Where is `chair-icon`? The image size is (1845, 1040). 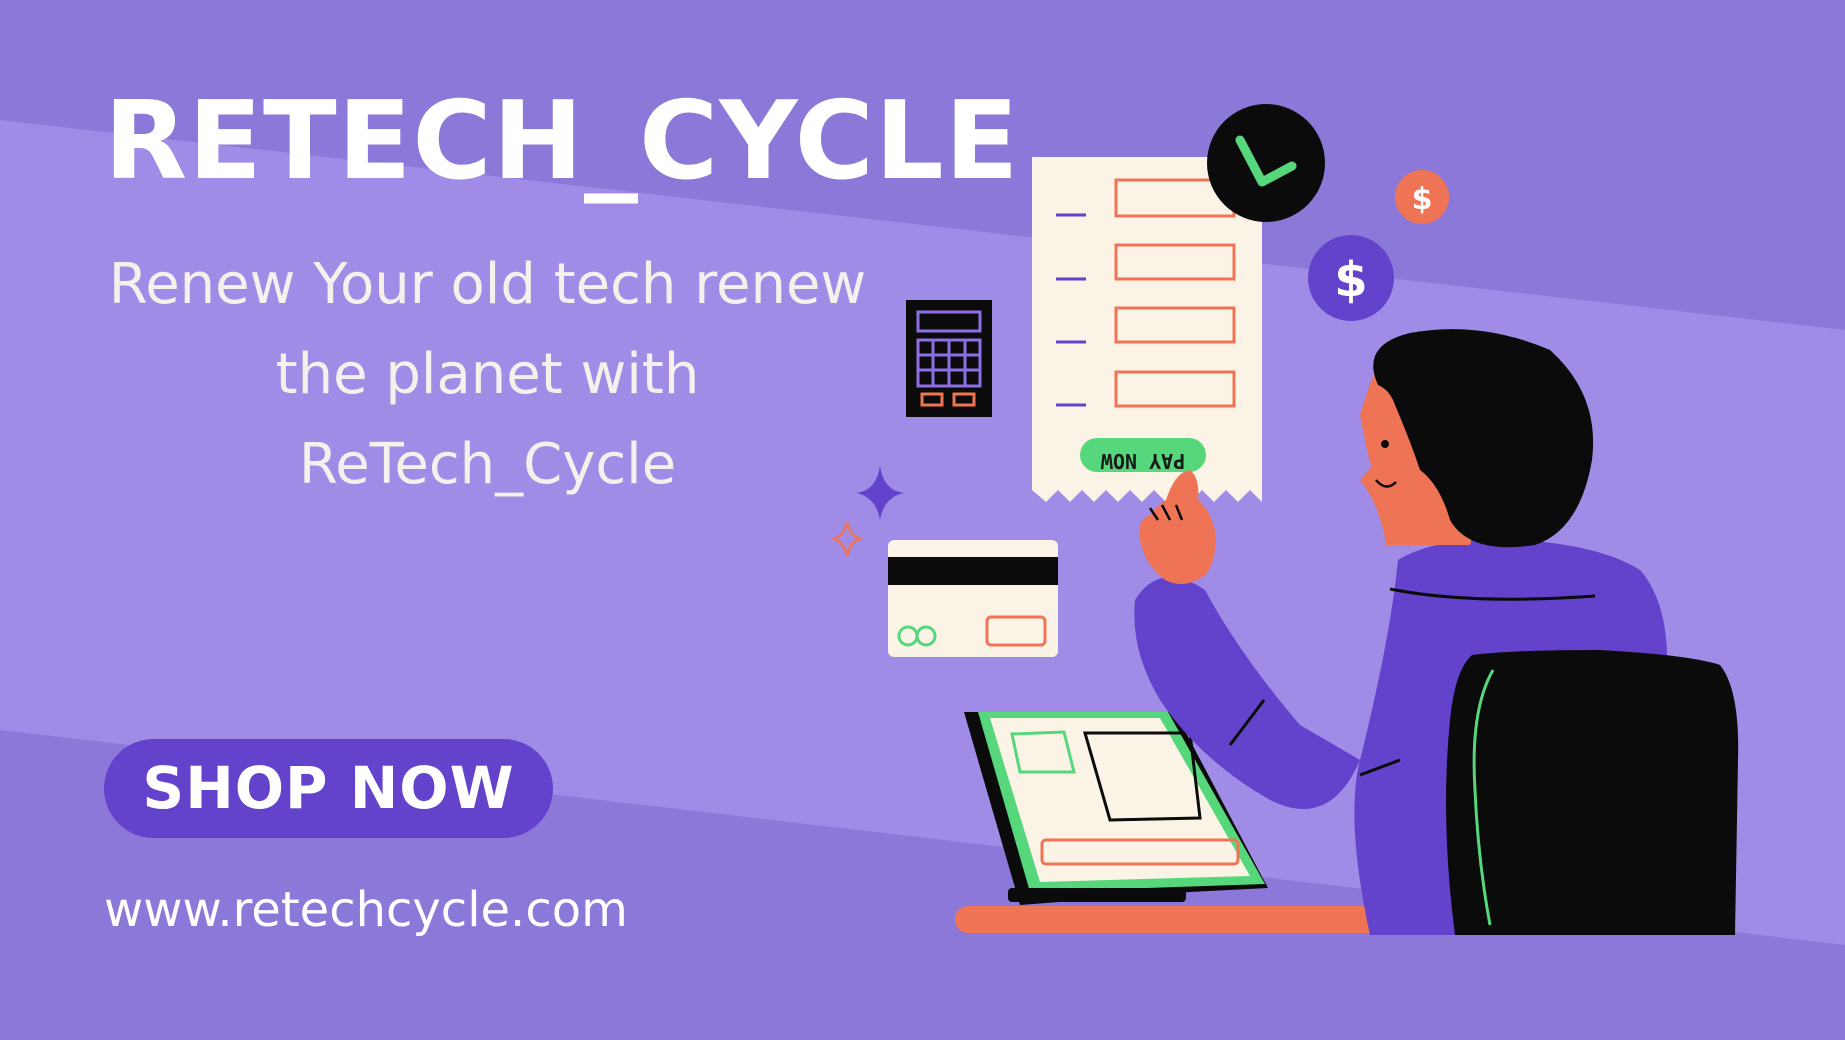 chair-icon is located at coordinates (1592, 792).